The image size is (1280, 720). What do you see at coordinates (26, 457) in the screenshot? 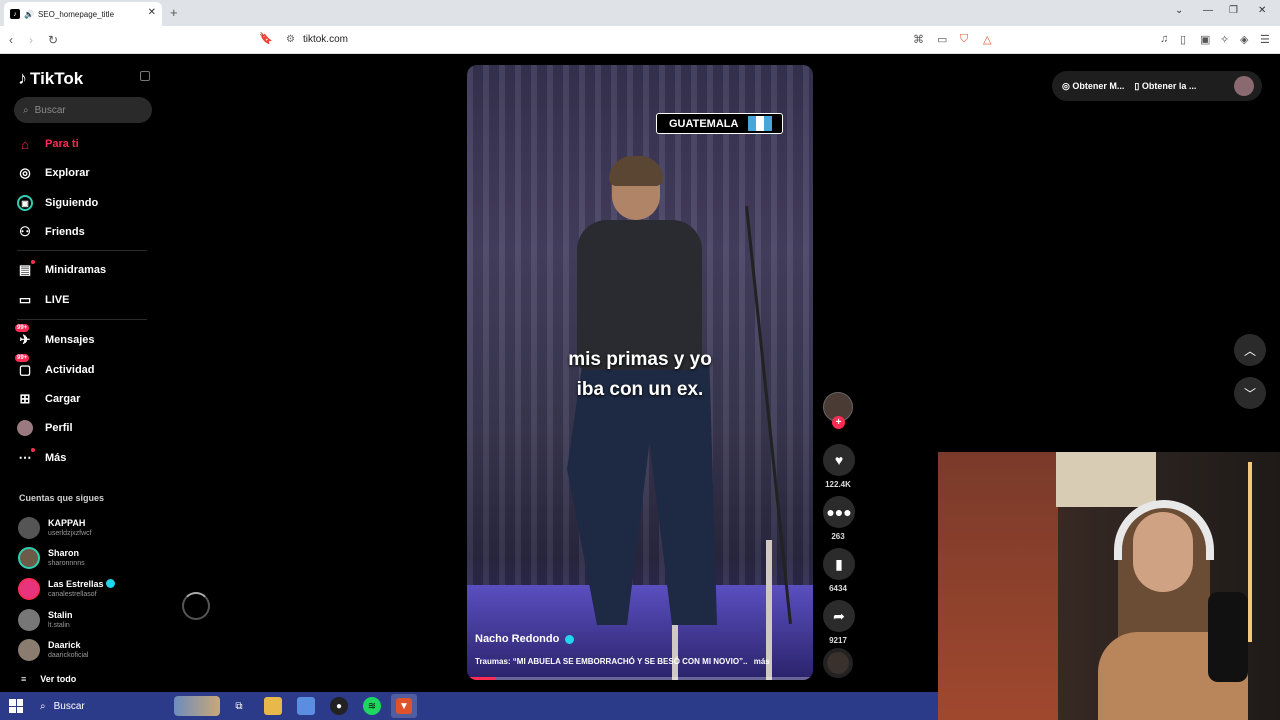
I see `more-icon: ⋯` at bounding box center [26, 457].